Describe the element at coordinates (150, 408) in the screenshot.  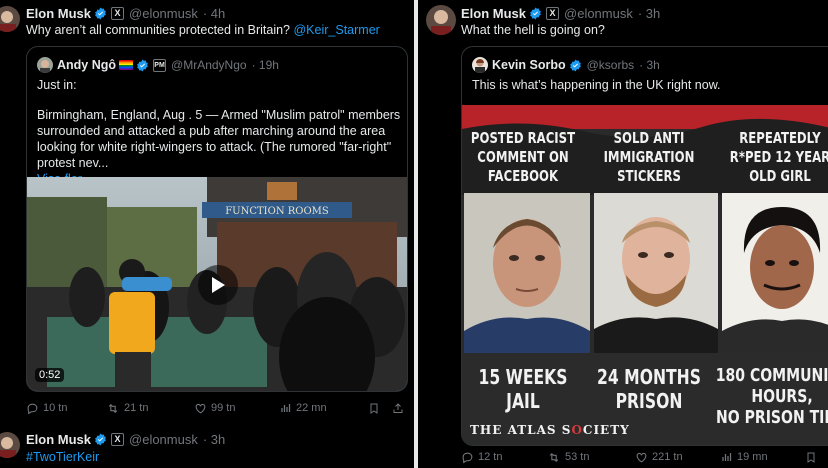
I see `repost-button: 21 tn` at that location.